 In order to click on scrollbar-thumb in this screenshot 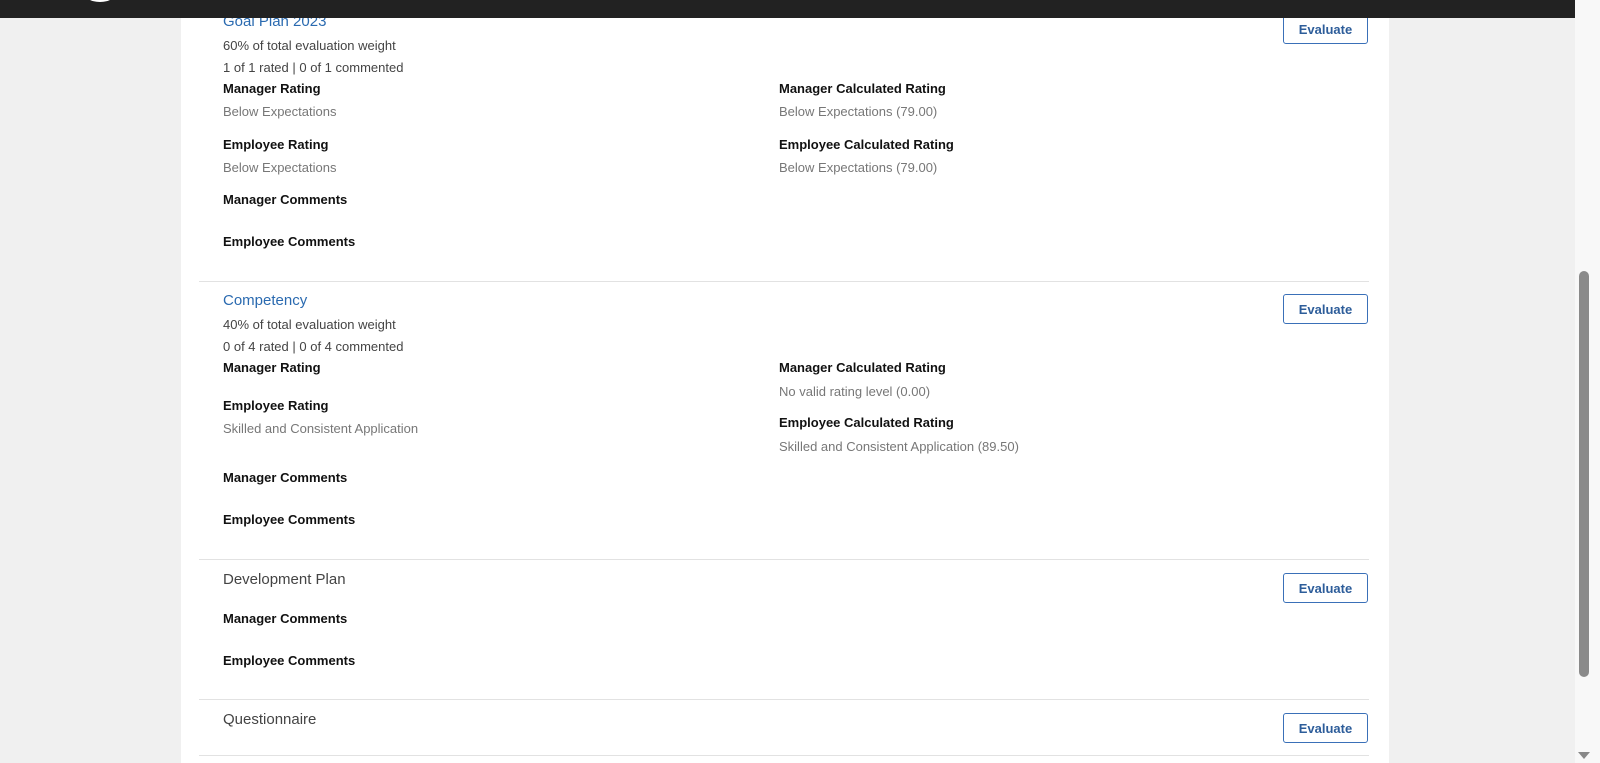, I will do `click(1584, 474)`.